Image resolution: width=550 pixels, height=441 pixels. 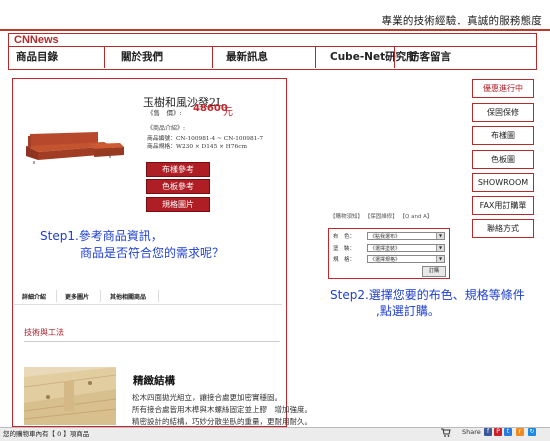 What do you see at coordinates (498, 432) in the screenshot?
I see `plurk-icon: P` at bounding box center [498, 432].